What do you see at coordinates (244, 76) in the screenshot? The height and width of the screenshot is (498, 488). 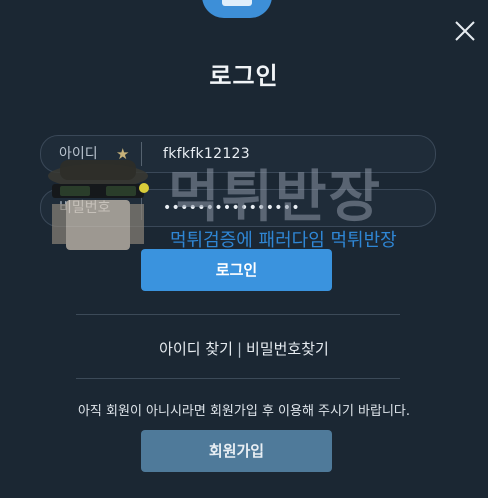 I see `page-title: 로그인` at bounding box center [244, 76].